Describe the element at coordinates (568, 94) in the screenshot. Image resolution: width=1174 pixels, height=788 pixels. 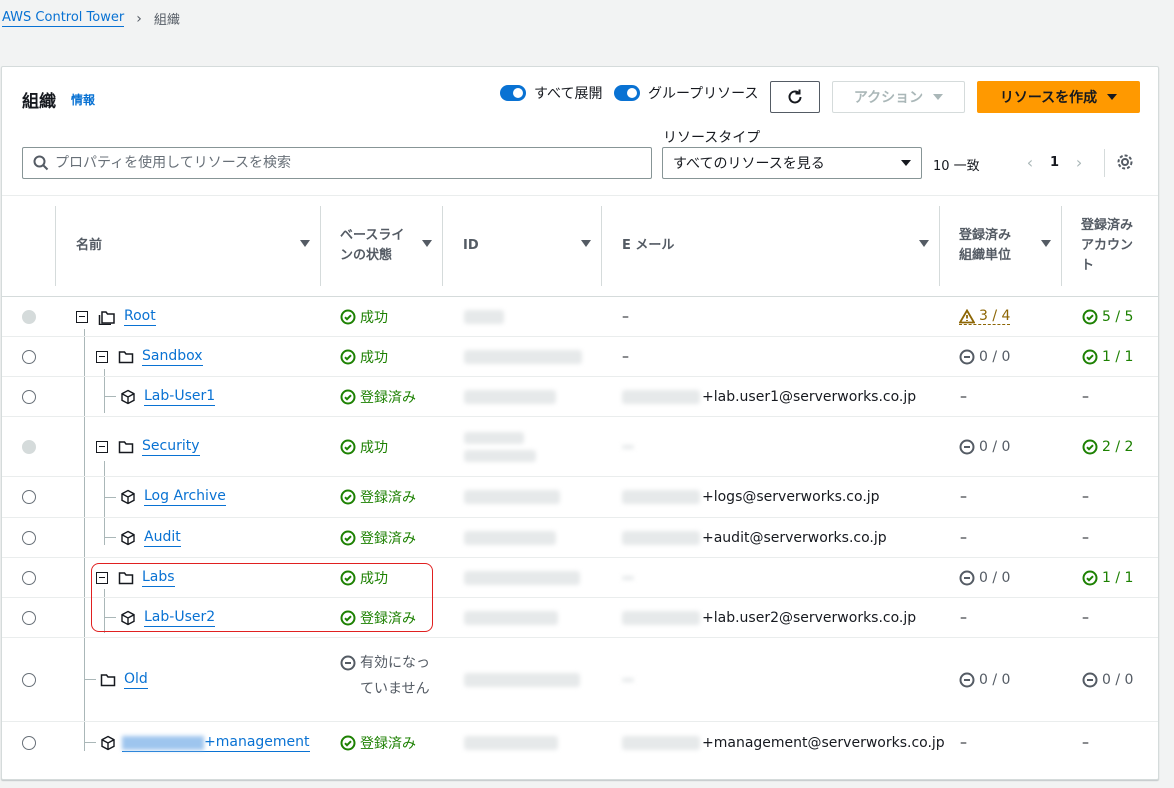
I see `expand-all-label: すべて展開` at that location.